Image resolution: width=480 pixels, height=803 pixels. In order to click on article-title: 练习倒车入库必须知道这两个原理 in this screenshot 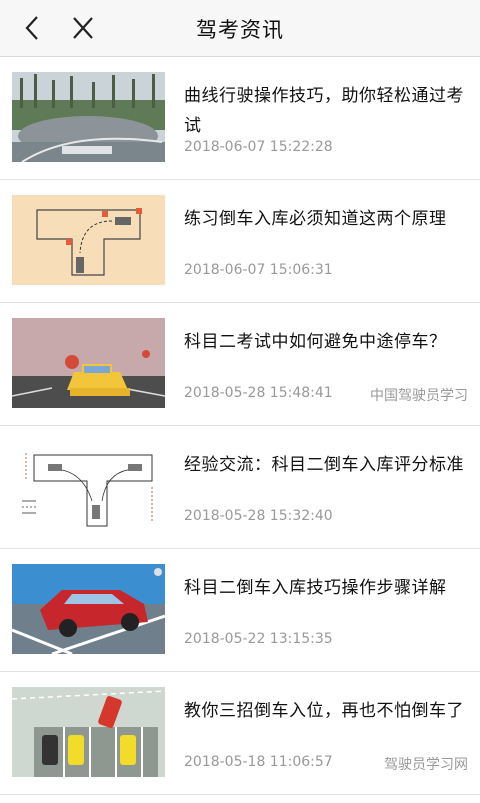, I will do `click(315, 219)`.